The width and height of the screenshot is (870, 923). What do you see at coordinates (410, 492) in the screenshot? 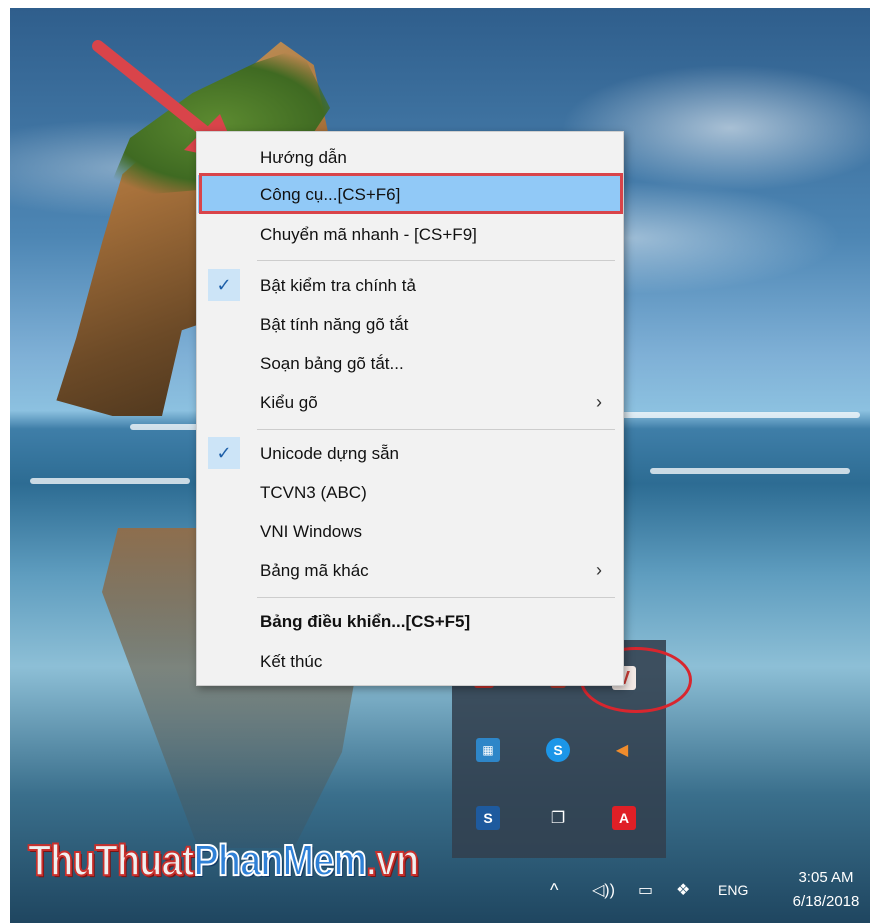
I see `menu-item-tcvn3: TCVN3 (ABC)` at bounding box center [410, 492].